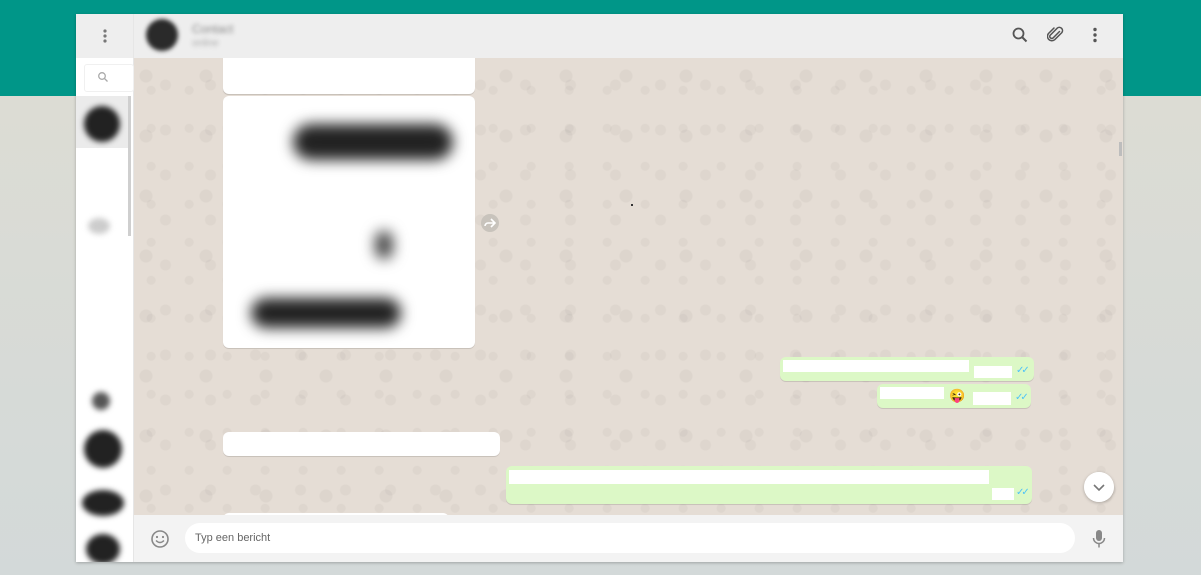 The width and height of the screenshot is (1201, 575). What do you see at coordinates (1099, 539) in the screenshot?
I see `microphone-icon` at bounding box center [1099, 539].